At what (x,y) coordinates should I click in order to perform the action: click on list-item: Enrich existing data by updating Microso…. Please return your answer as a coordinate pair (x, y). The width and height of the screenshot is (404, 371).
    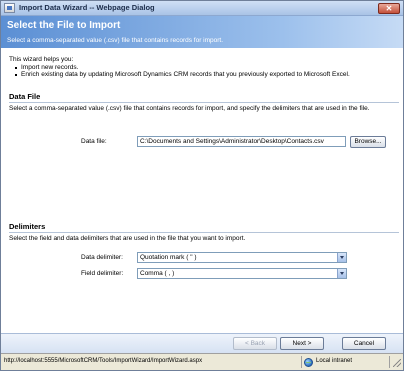
    Looking at the image, I should click on (182, 75).